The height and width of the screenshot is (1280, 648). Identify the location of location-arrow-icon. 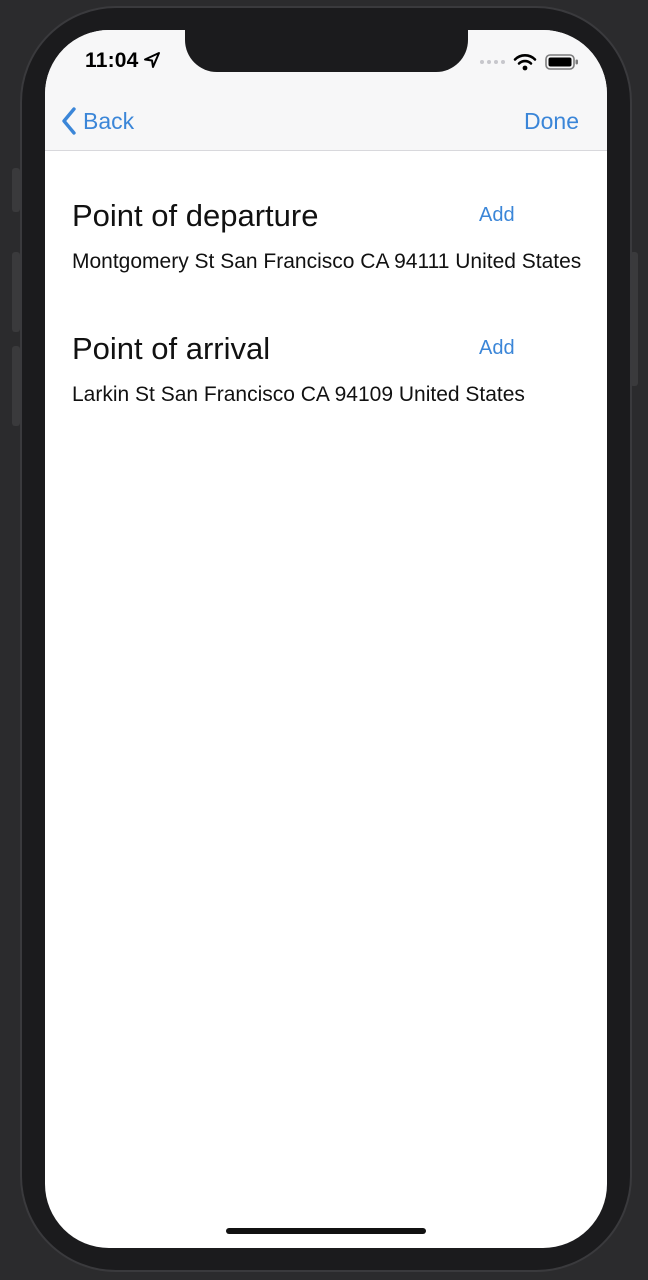
(152, 60).